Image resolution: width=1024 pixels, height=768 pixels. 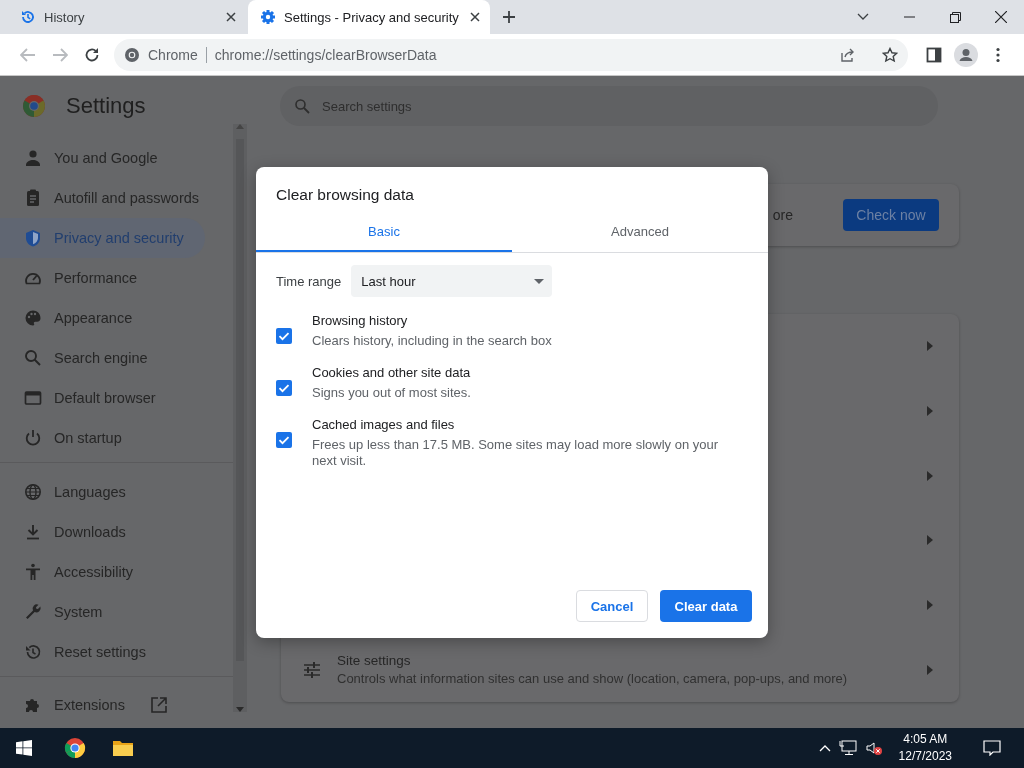 I want to click on sidebar-item: Extensions, so click(x=102, y=705).